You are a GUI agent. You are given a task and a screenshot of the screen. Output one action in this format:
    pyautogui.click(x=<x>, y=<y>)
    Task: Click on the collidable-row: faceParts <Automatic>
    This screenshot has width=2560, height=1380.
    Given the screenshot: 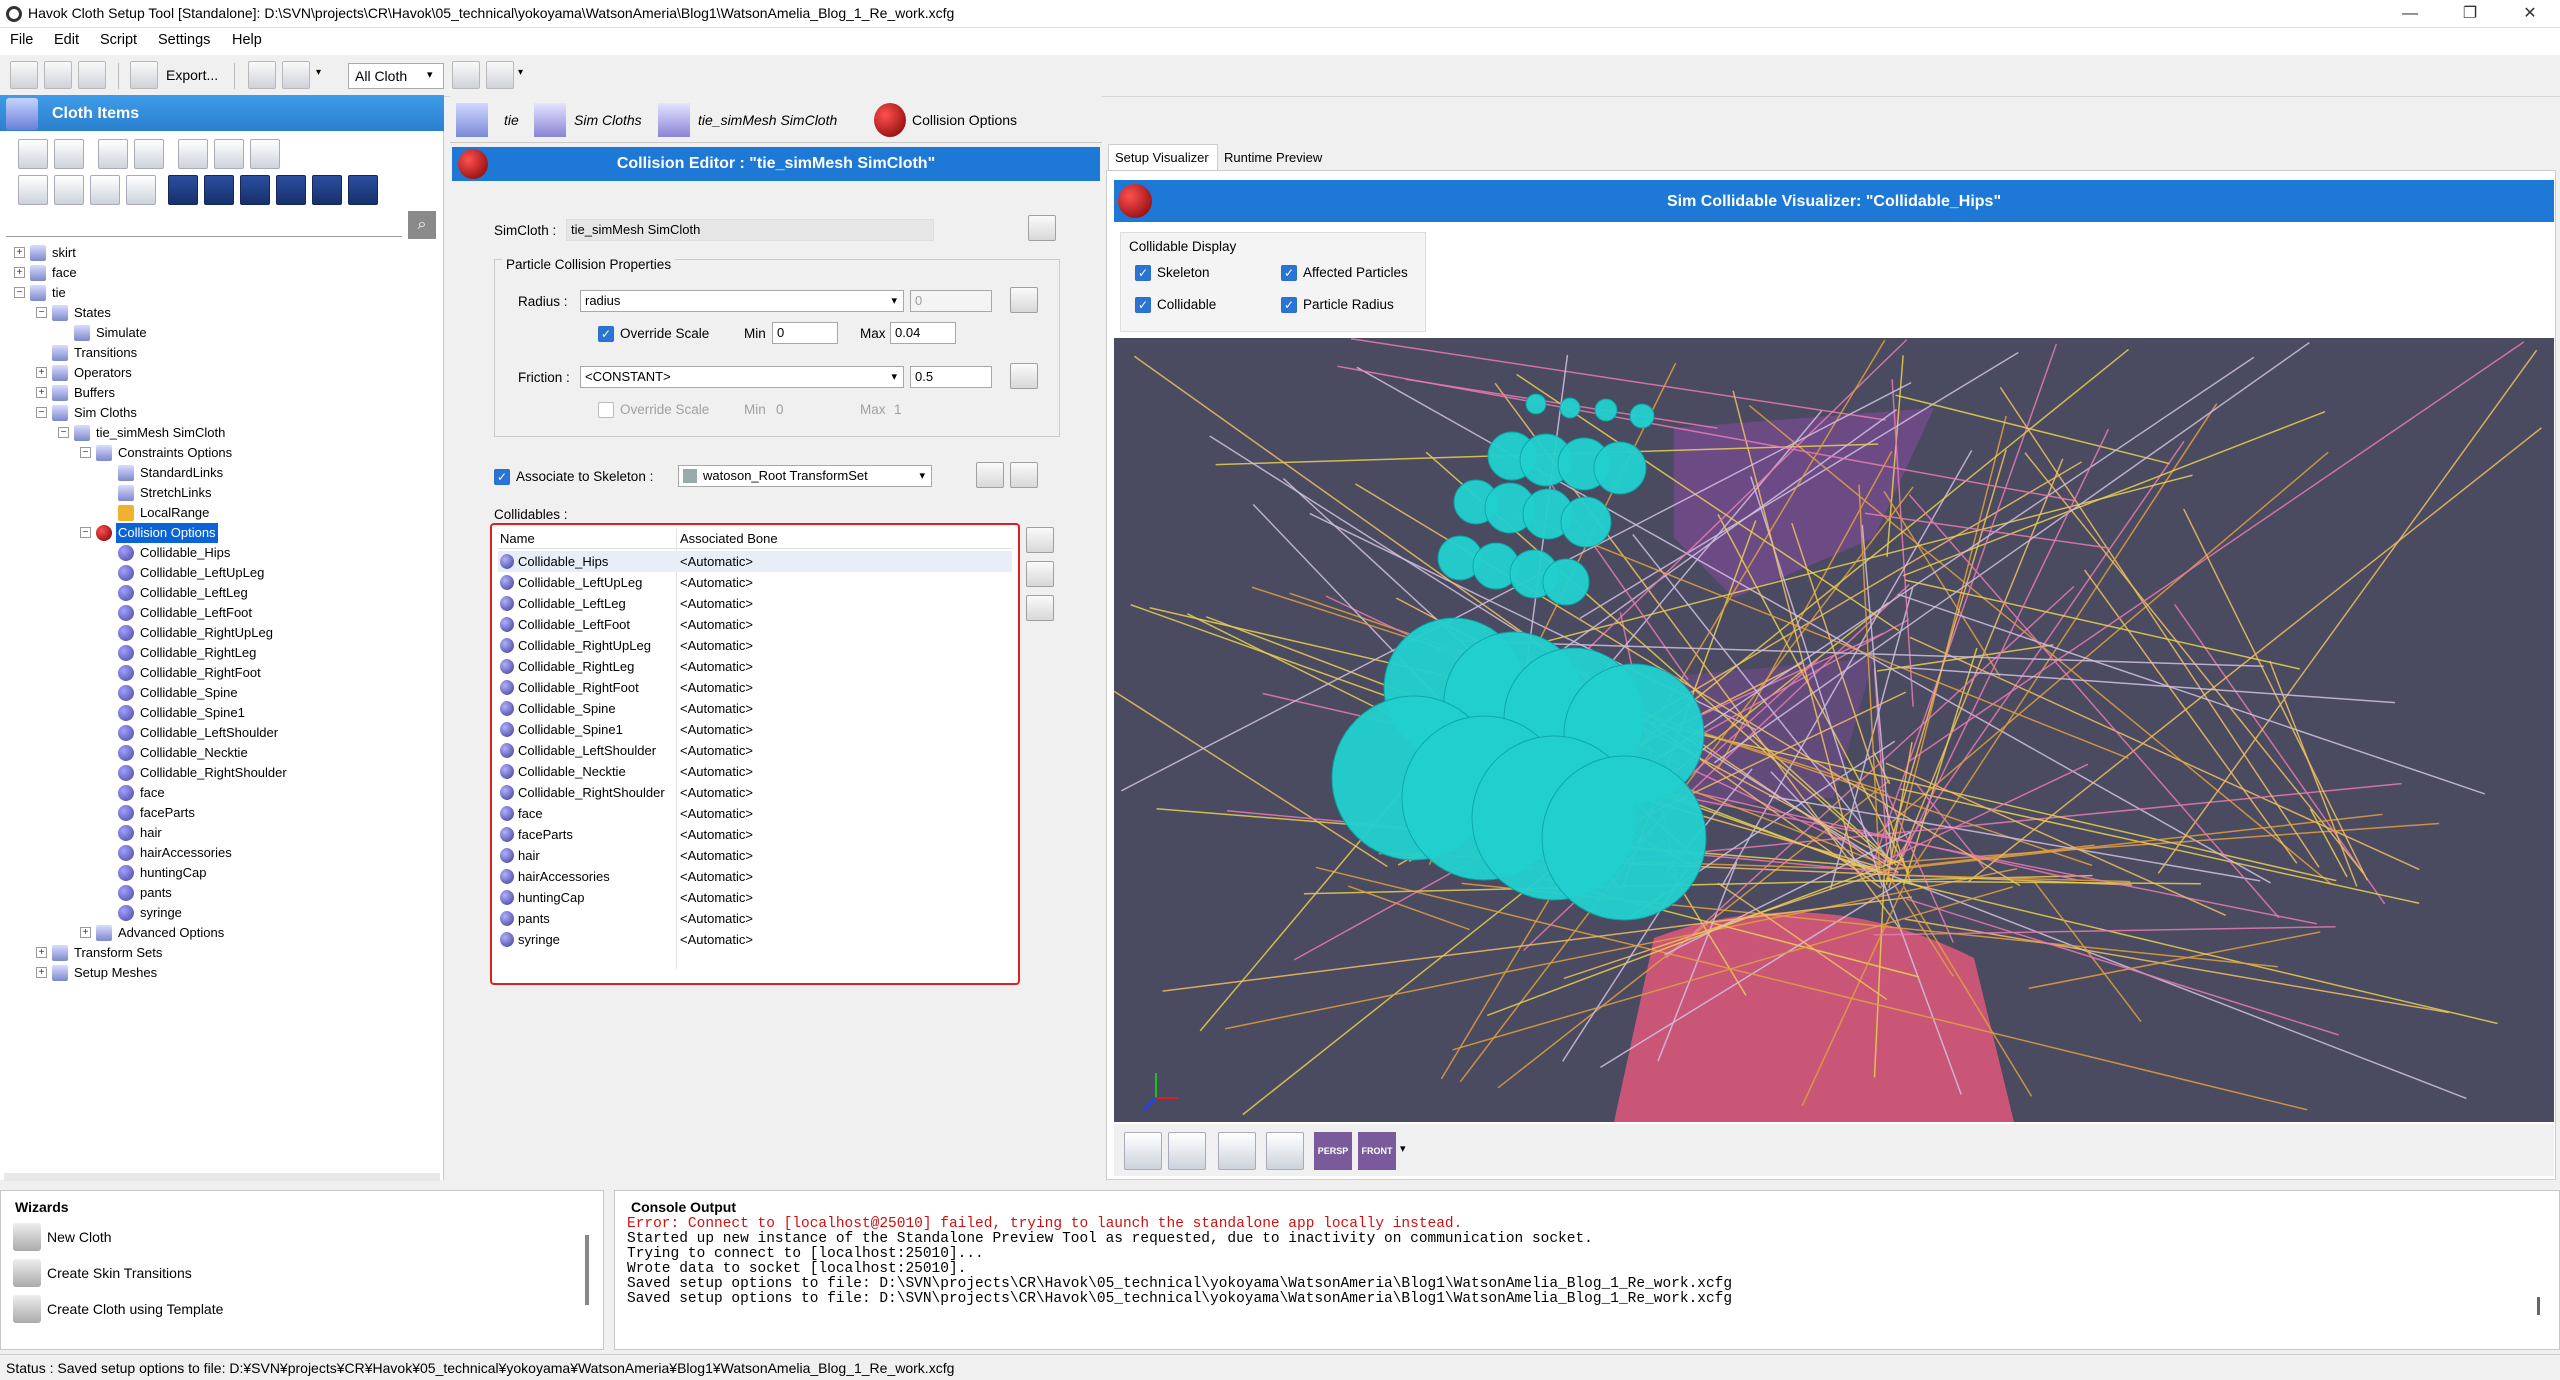 What is the action you would take?
    pyautogui.click(x=755, y=834)
    